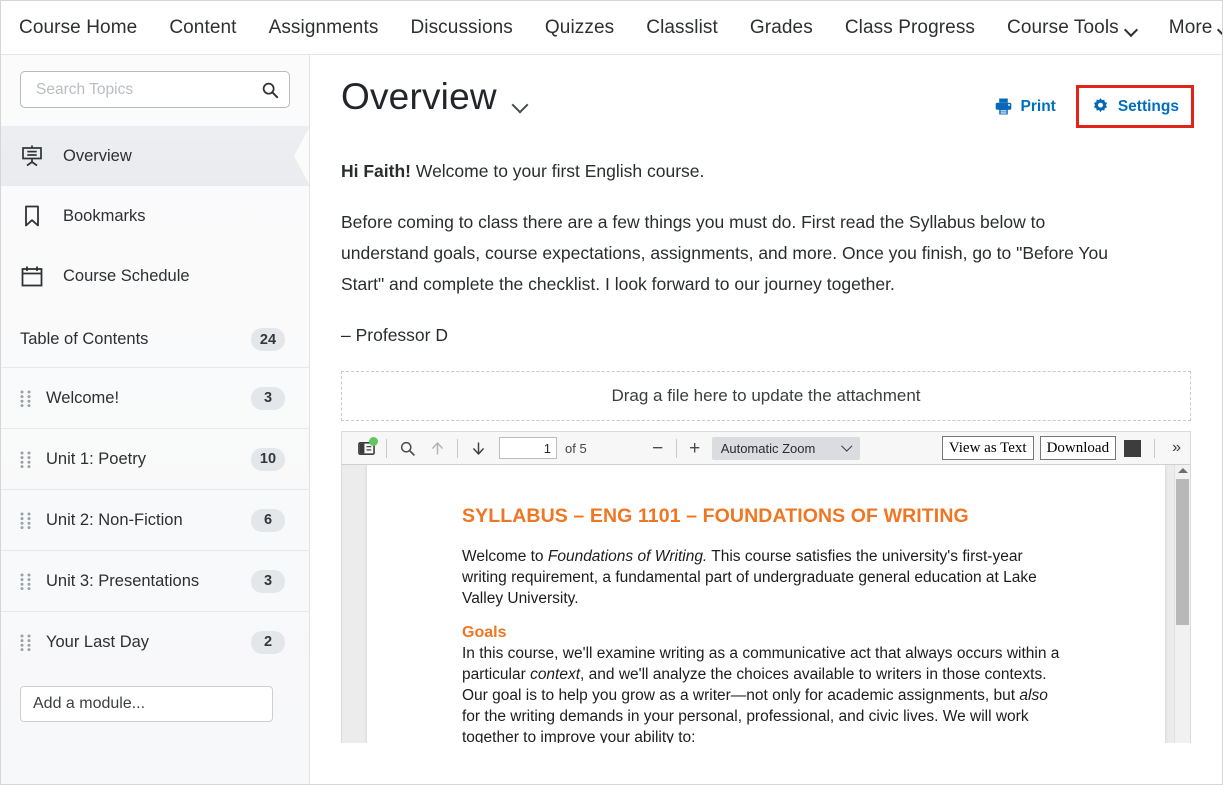 The image size is (1223, 785). I want to click on nav-item-course-home: Course Home, so click(86, 28).